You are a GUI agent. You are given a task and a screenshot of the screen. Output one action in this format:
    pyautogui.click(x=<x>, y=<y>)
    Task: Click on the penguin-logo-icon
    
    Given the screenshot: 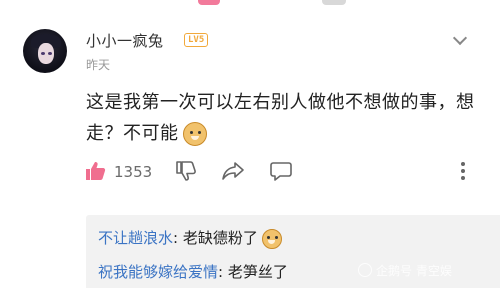 What is the action you would take?
    pyautogui.click(x=365, y=270)
    